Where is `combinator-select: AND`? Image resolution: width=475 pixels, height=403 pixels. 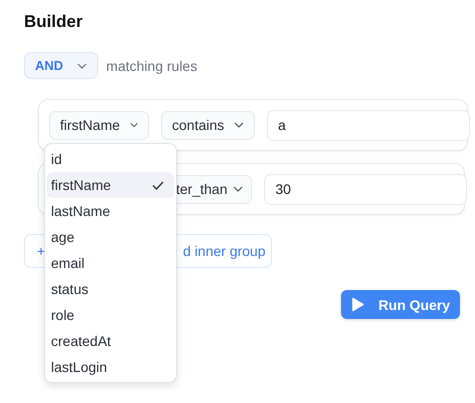
combinator-select: AND is located at coordinates (61, 65).